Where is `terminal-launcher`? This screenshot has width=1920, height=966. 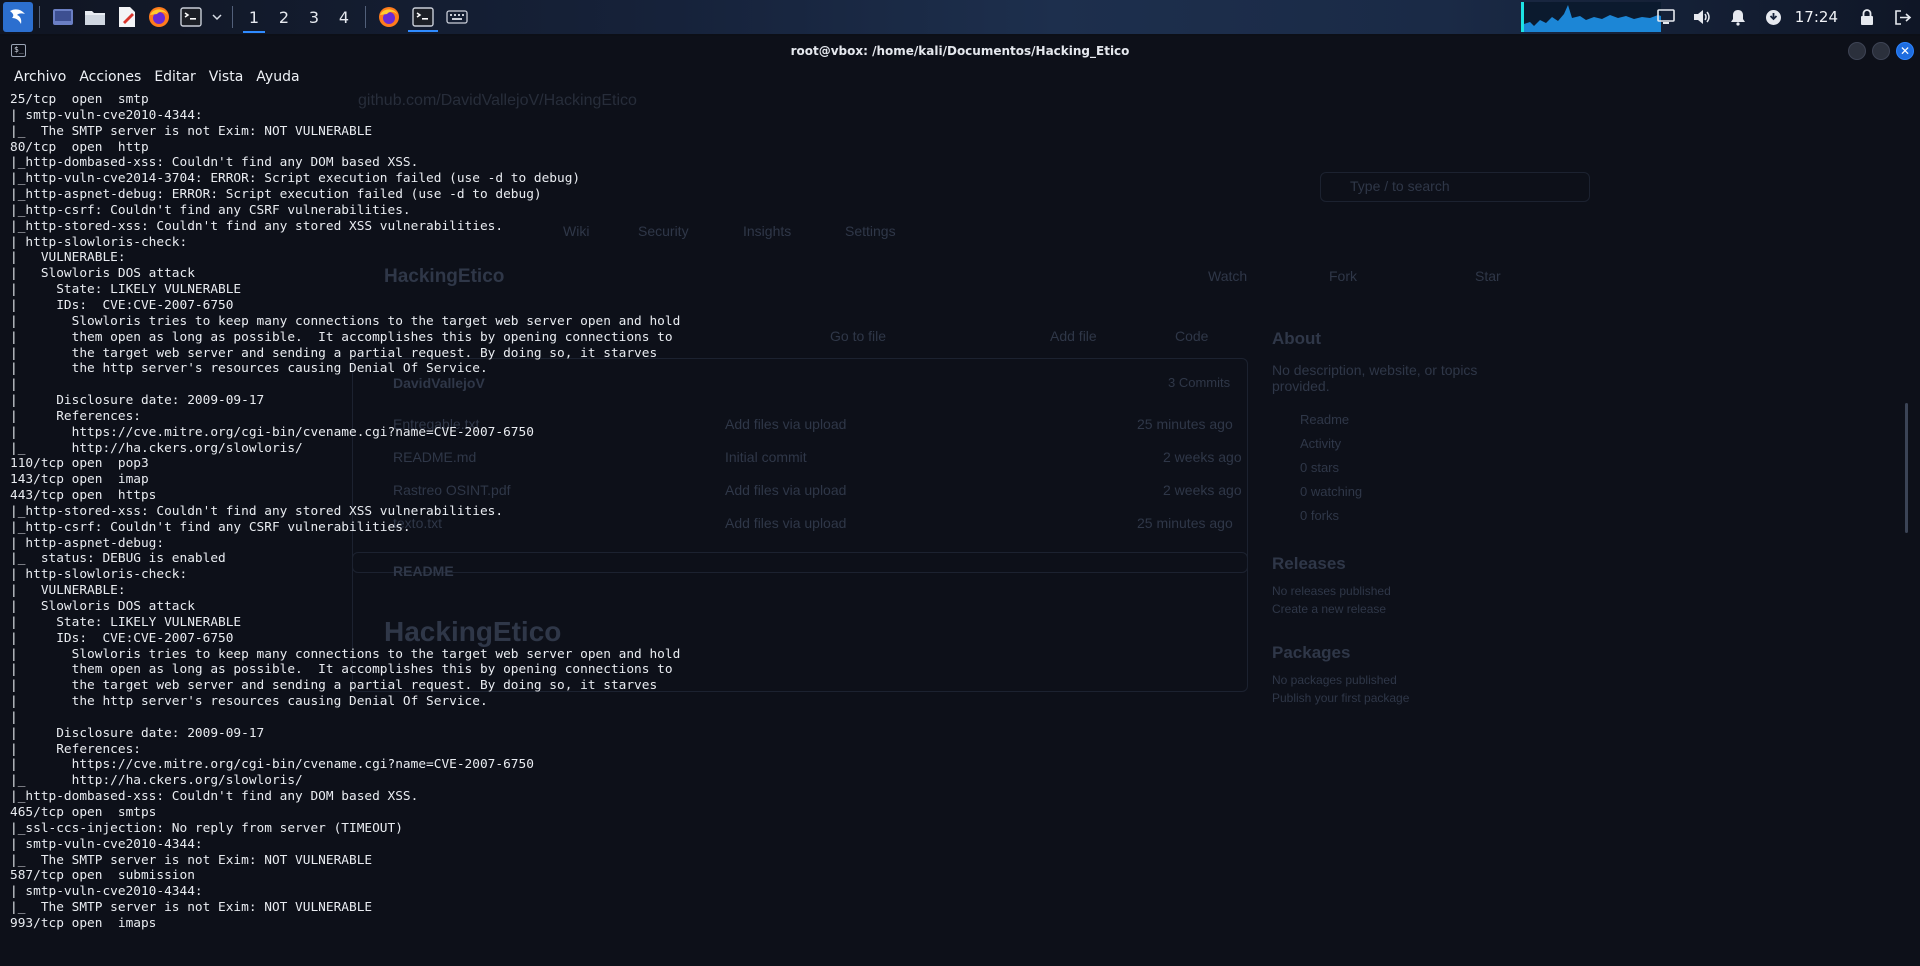
terminal-launcher is located at coordinates (191, 17).